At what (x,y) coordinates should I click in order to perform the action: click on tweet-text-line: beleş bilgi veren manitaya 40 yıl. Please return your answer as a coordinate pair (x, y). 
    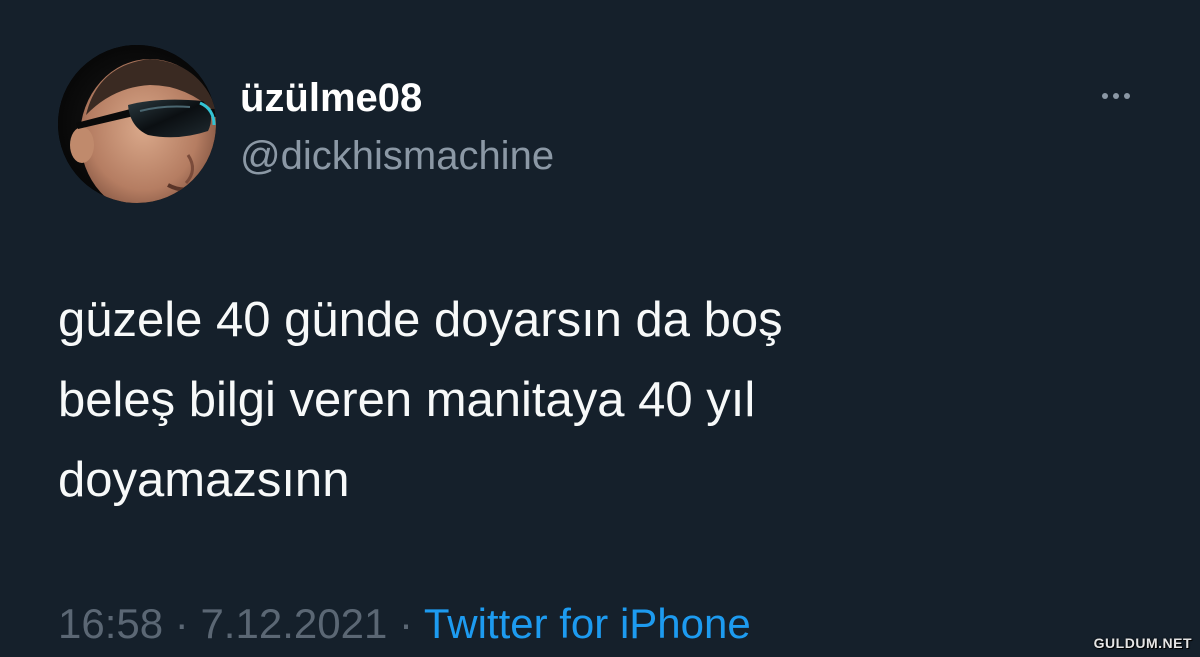
    Looking at the image, I should click on (407, 400).